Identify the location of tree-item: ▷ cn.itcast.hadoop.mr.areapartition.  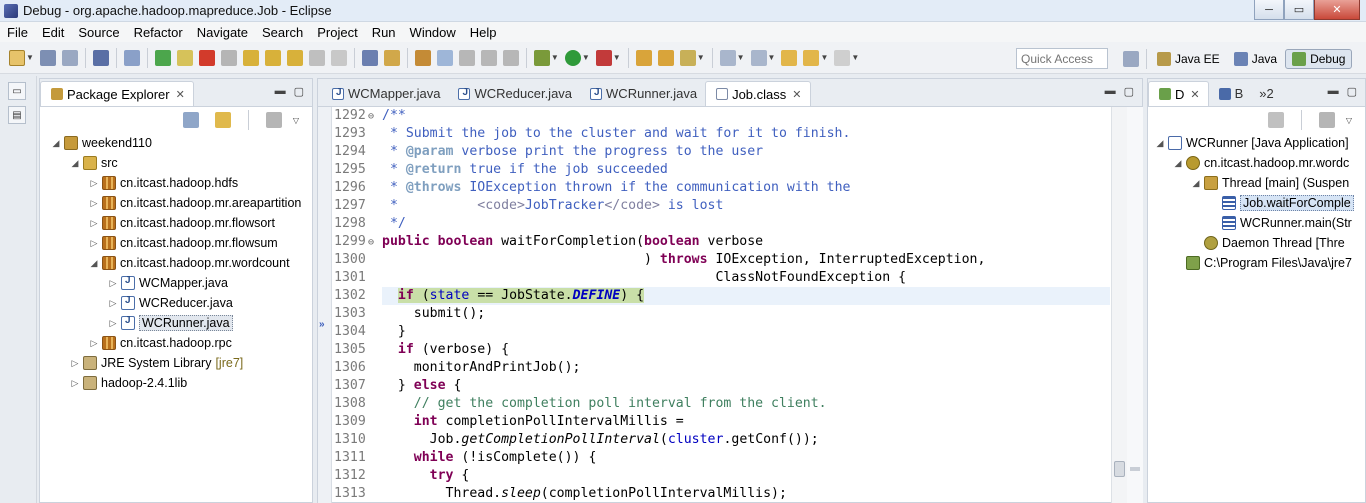
(176, 203).